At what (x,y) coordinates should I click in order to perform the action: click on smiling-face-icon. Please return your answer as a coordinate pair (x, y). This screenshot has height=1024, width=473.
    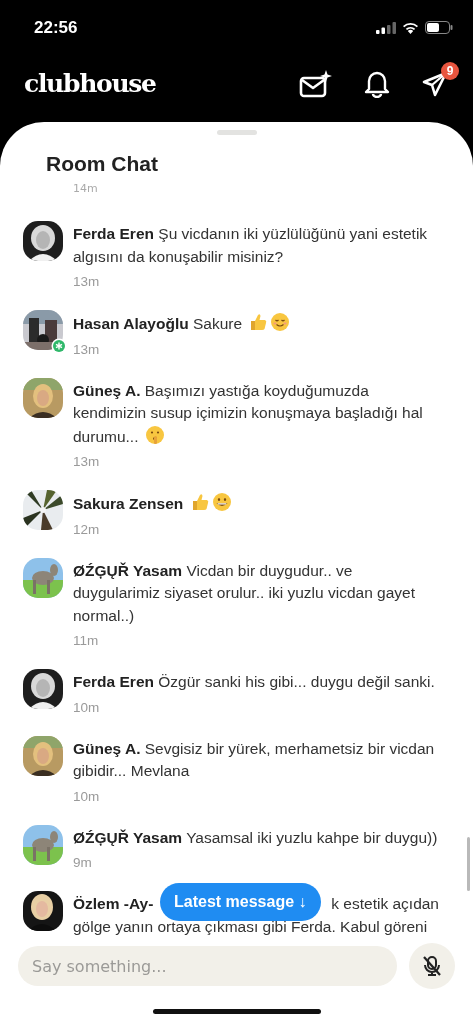
    Looking at the image, I should click on (280, 322).